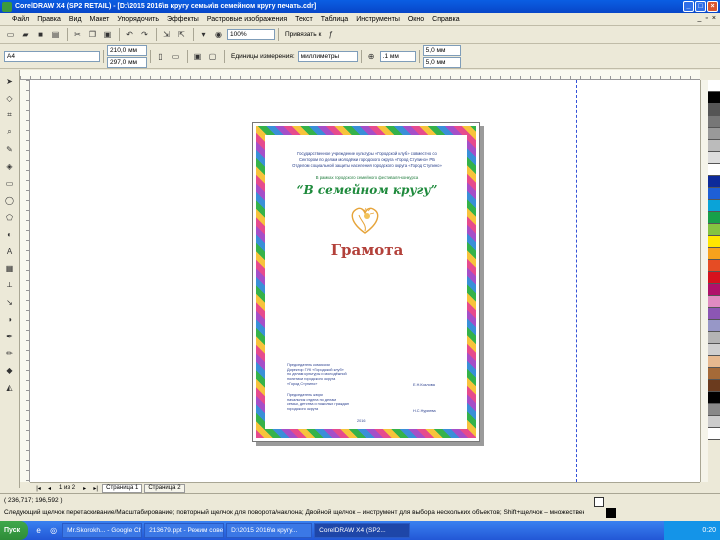 The height and width of the screenshot is (540, 720). I want to click on paper-height-field: 297,0 мм, so click(127, 62).